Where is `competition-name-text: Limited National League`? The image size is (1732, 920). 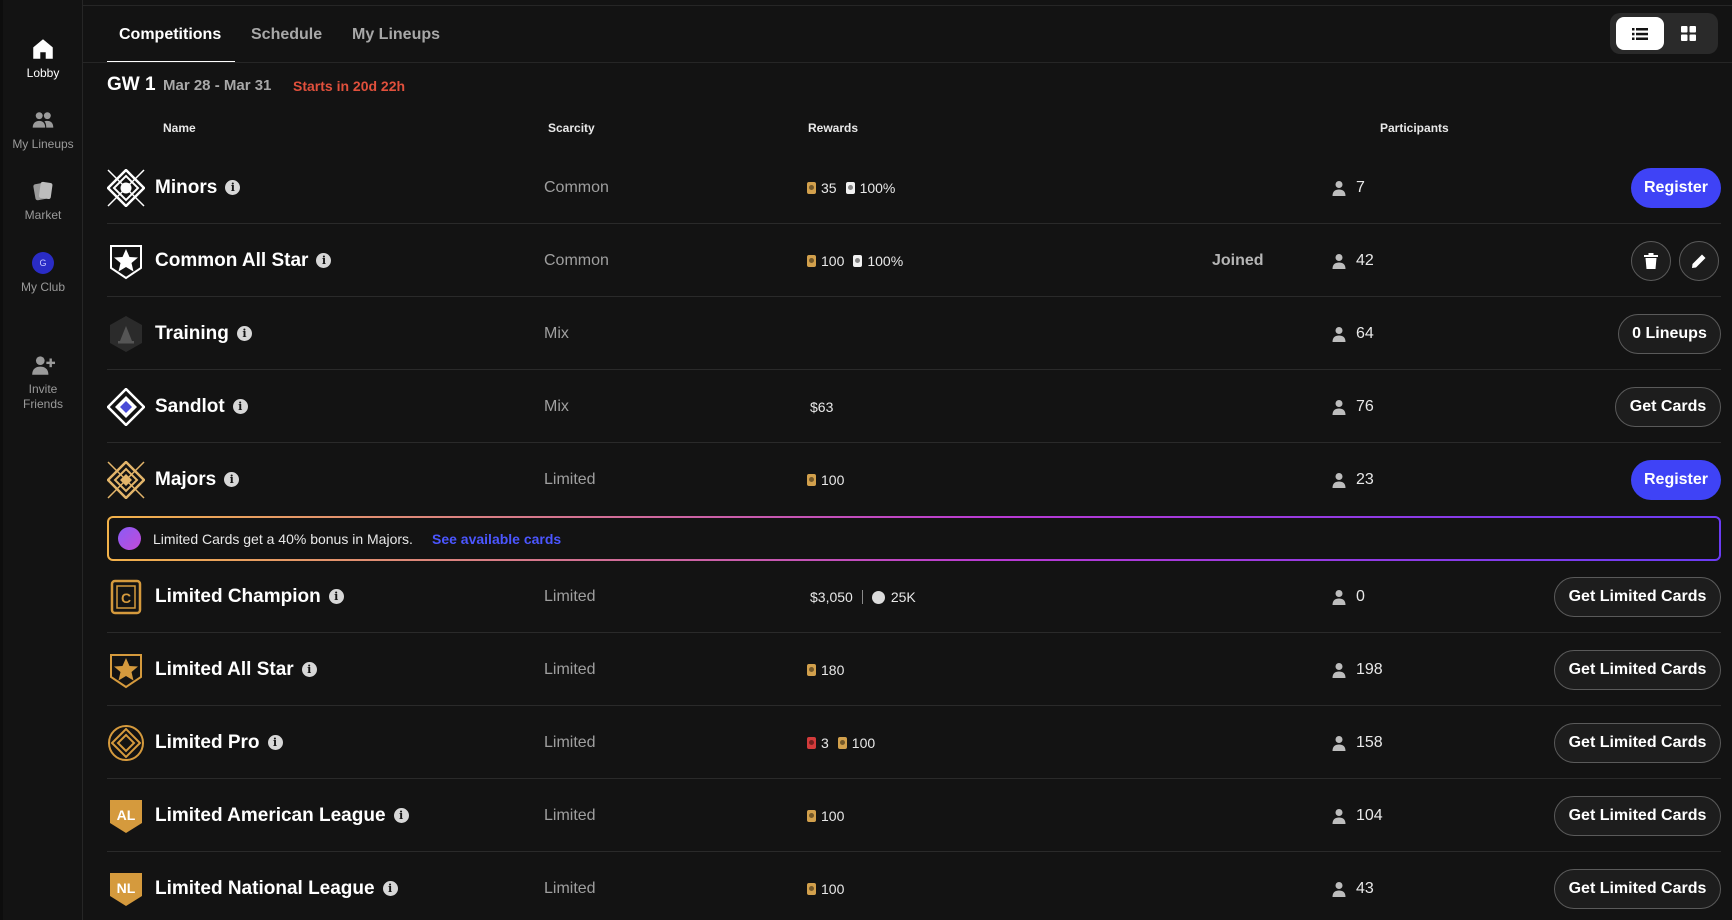
competition-name-text: Limited National League is located at coordinates (265, 888).